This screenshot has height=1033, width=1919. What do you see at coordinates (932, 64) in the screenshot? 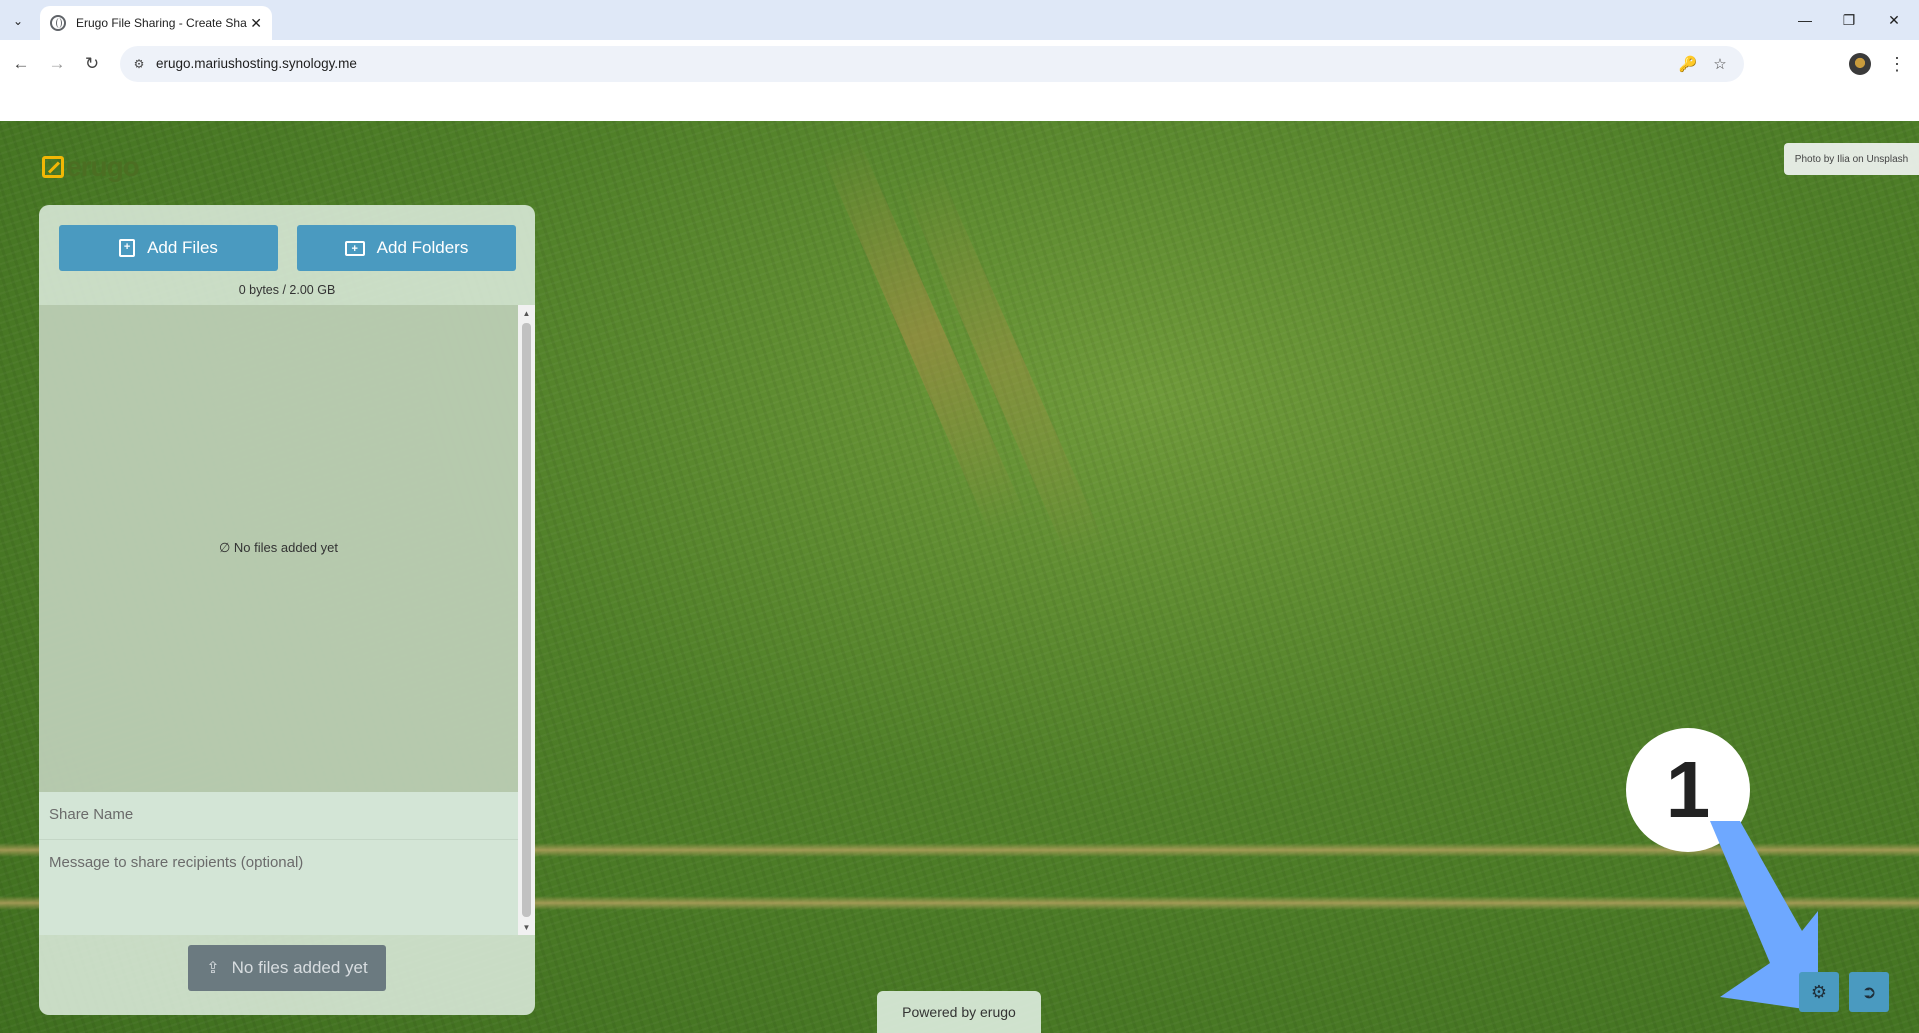
I see `address-bar: ⚙ erugo.mariushosting.synology.me 🔑 ☆` at bounding box center [932, 64].